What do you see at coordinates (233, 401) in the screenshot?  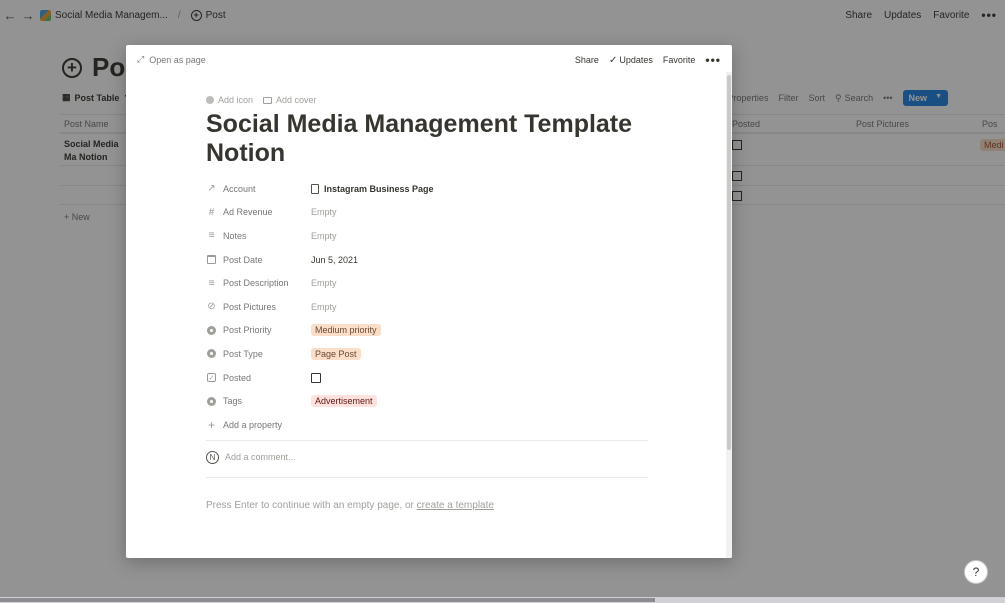 I see `property-name: Tags` at bounding box center [233, 401].